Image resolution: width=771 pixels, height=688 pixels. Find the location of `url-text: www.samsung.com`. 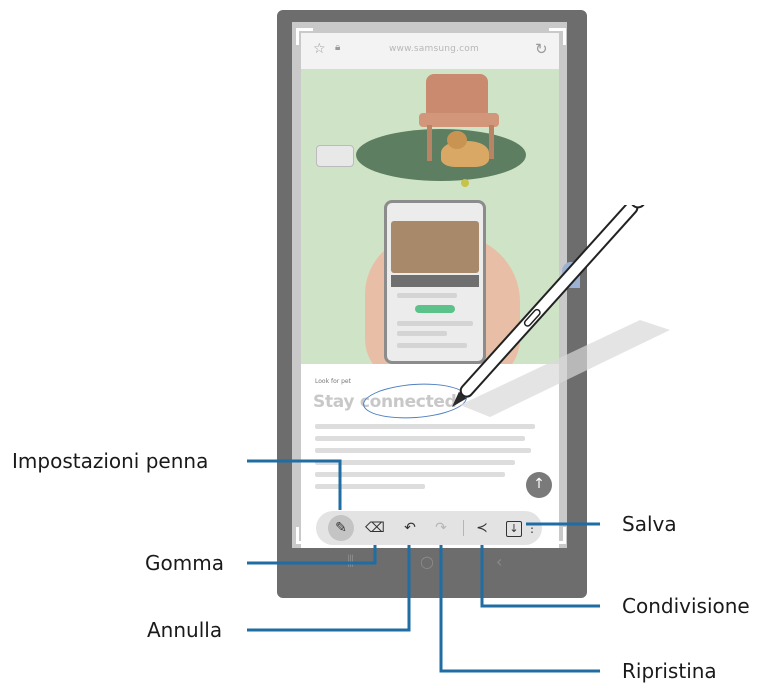

url-text: www.samsung.com is located at coordinates (434, 49).